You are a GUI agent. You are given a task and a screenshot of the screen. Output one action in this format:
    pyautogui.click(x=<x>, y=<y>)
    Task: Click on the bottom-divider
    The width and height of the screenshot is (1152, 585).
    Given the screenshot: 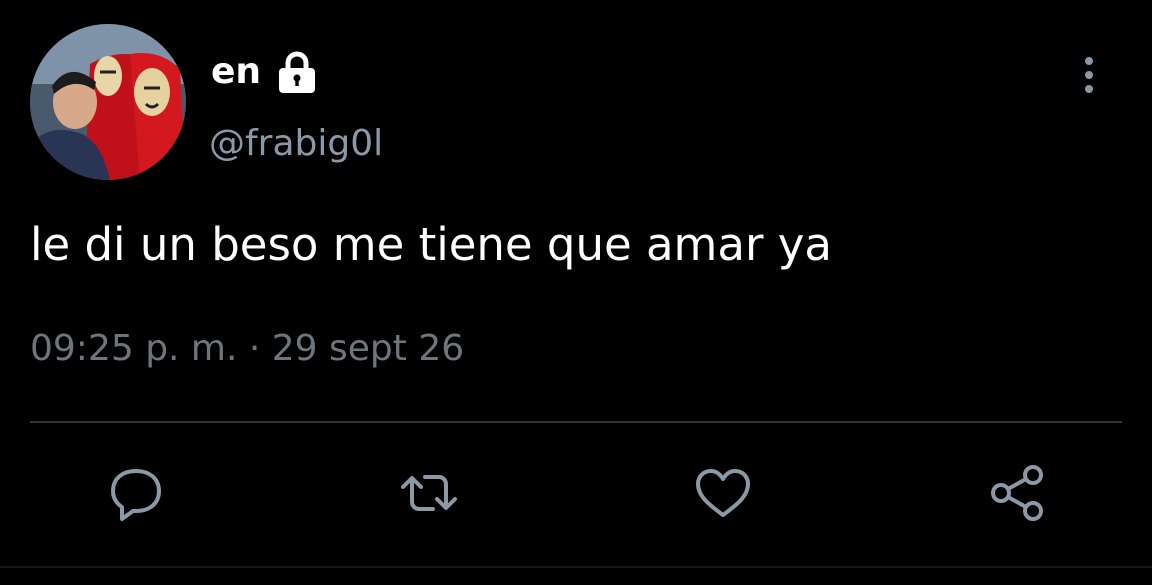 What is the action you would take?
    pyautogui.click(x=576, y=567)
    